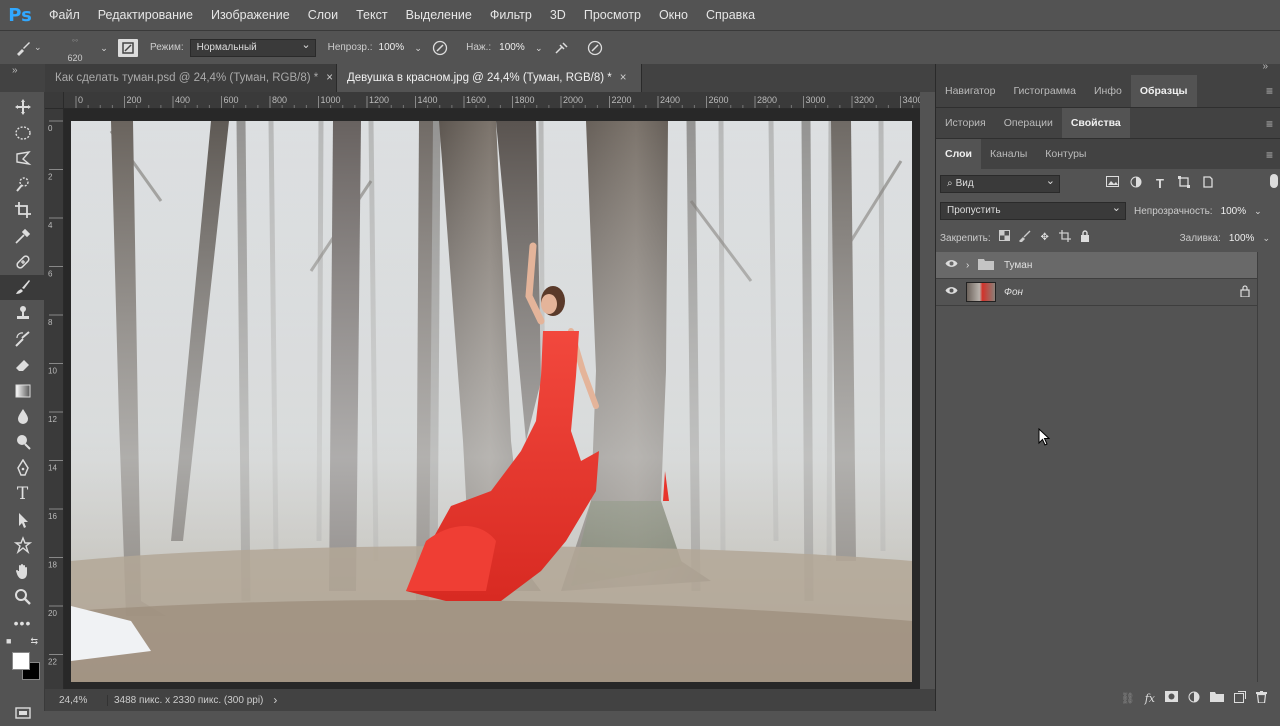 The width and height of the screenshot is (1280, 726). I want to click on gradient-tool-icon, so click(22, 391).